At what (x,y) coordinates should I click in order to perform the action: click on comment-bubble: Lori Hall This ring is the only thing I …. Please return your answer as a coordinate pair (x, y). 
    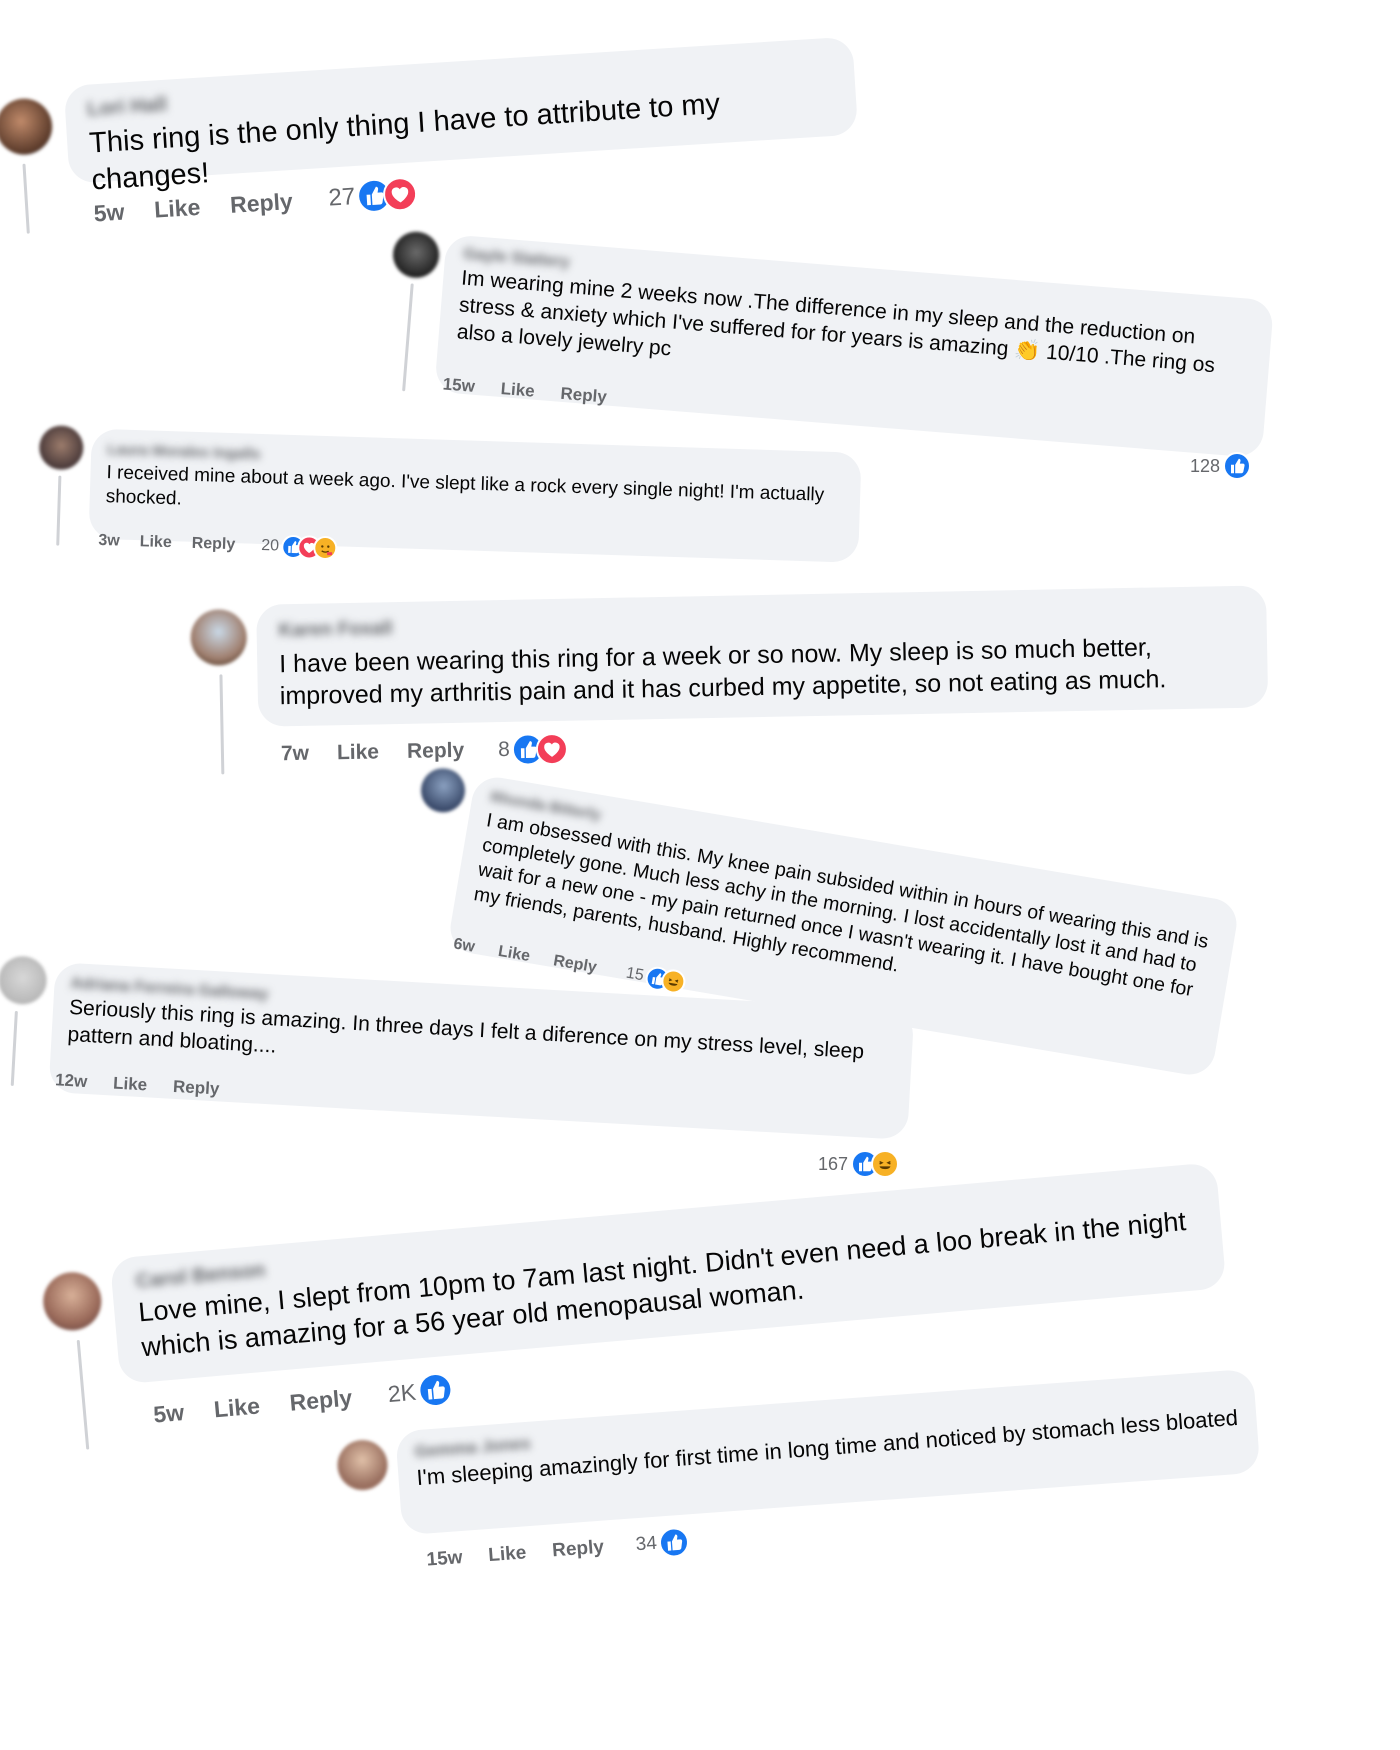
    Looking at the image, I should click on (461, 116).